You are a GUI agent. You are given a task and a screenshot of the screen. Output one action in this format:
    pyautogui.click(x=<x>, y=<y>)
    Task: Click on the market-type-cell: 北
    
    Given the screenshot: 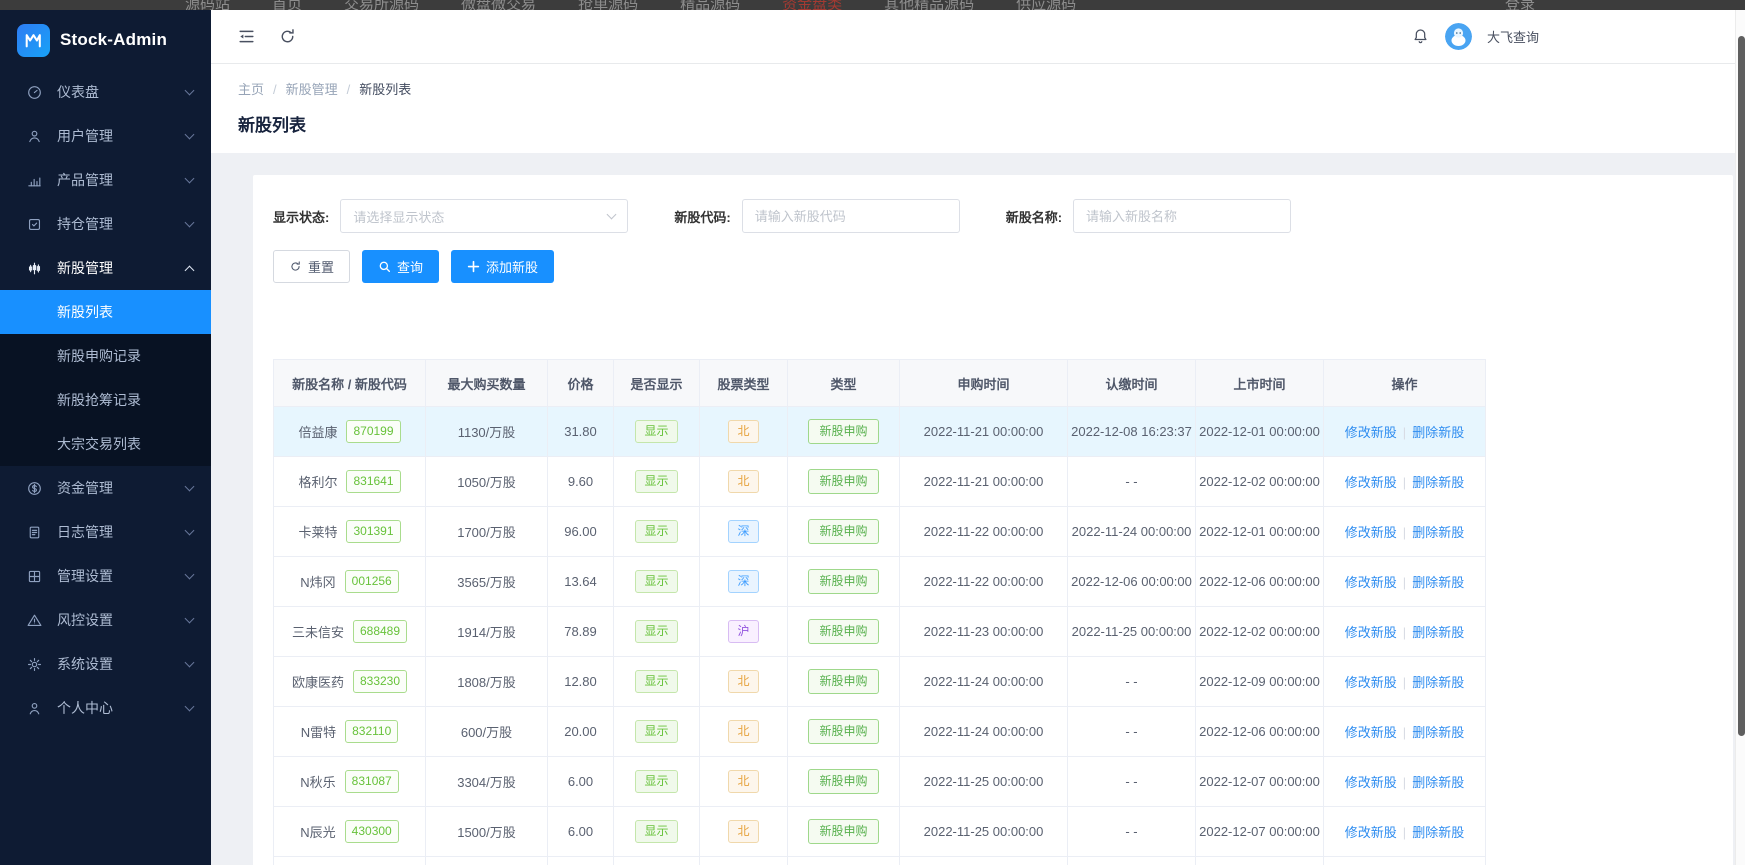 What is the action you would take?
    pyautogui.click(x=743, y=431)
    